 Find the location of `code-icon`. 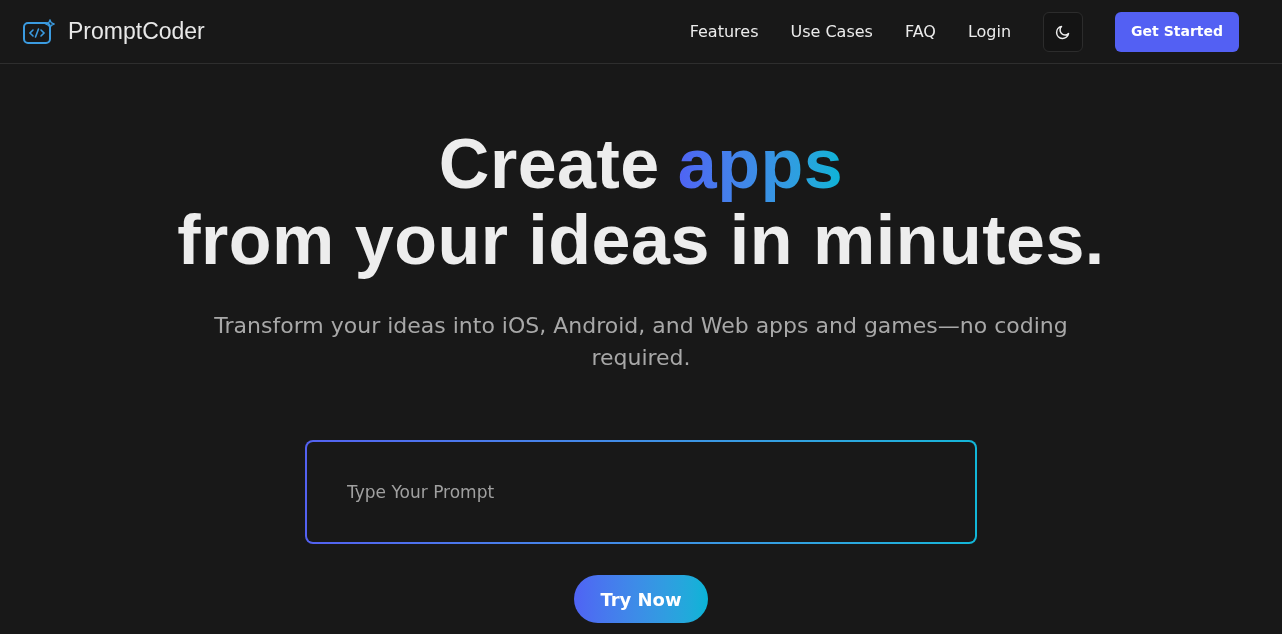

code-icon is located at coordinates (39, 31).